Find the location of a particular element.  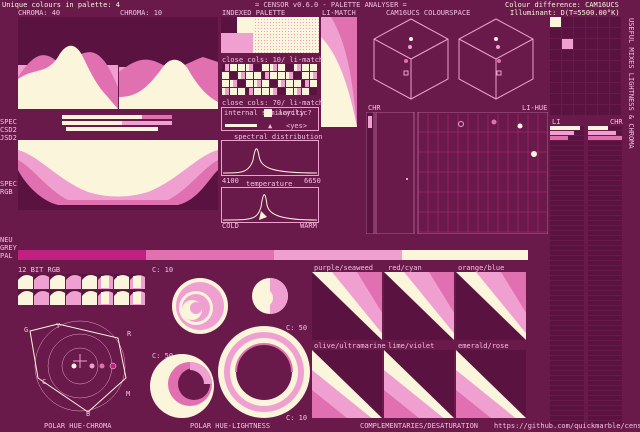

cold-label: COLD is located at coordinates (230, 226).